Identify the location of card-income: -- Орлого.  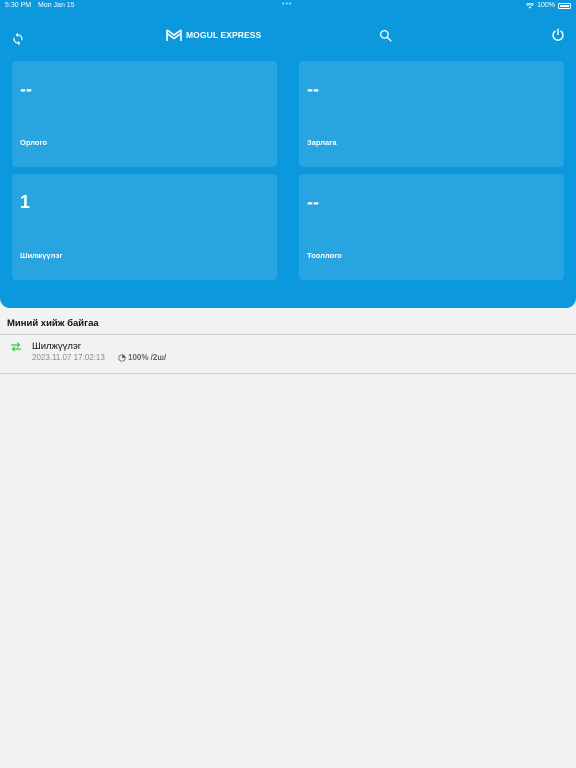
(144, 114).